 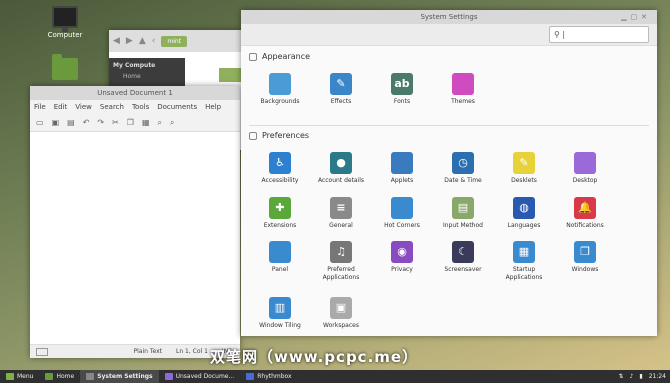 I want to click on settings-tile-workspaces: ▣ Workspaces, so click(x=341, y=313).